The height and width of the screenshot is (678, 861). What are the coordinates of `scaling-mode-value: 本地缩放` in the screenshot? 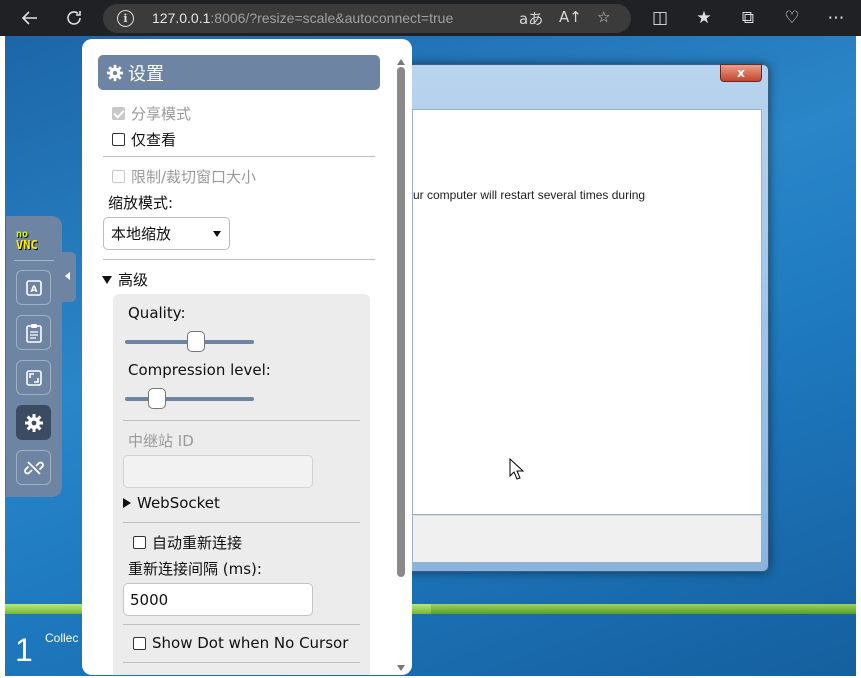 It's located at (141, 234).